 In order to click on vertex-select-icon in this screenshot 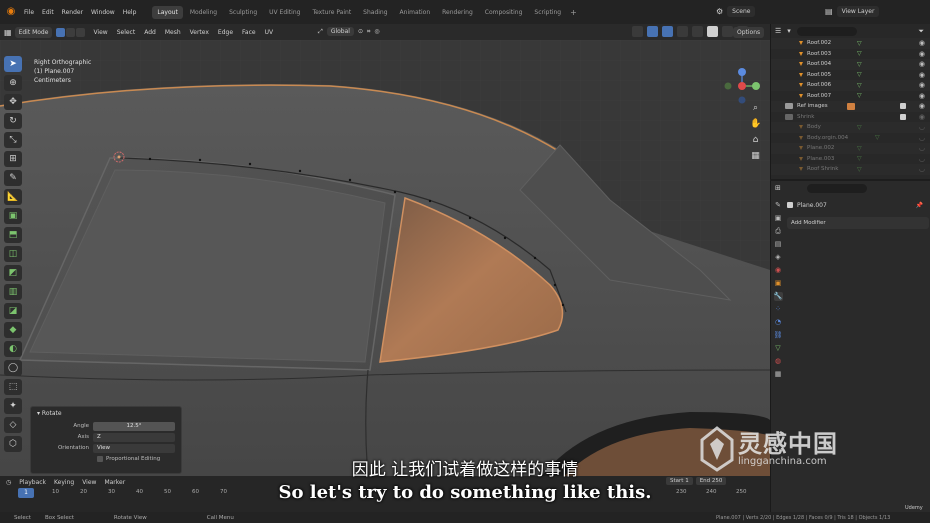, I will do `click(61, 32)`.